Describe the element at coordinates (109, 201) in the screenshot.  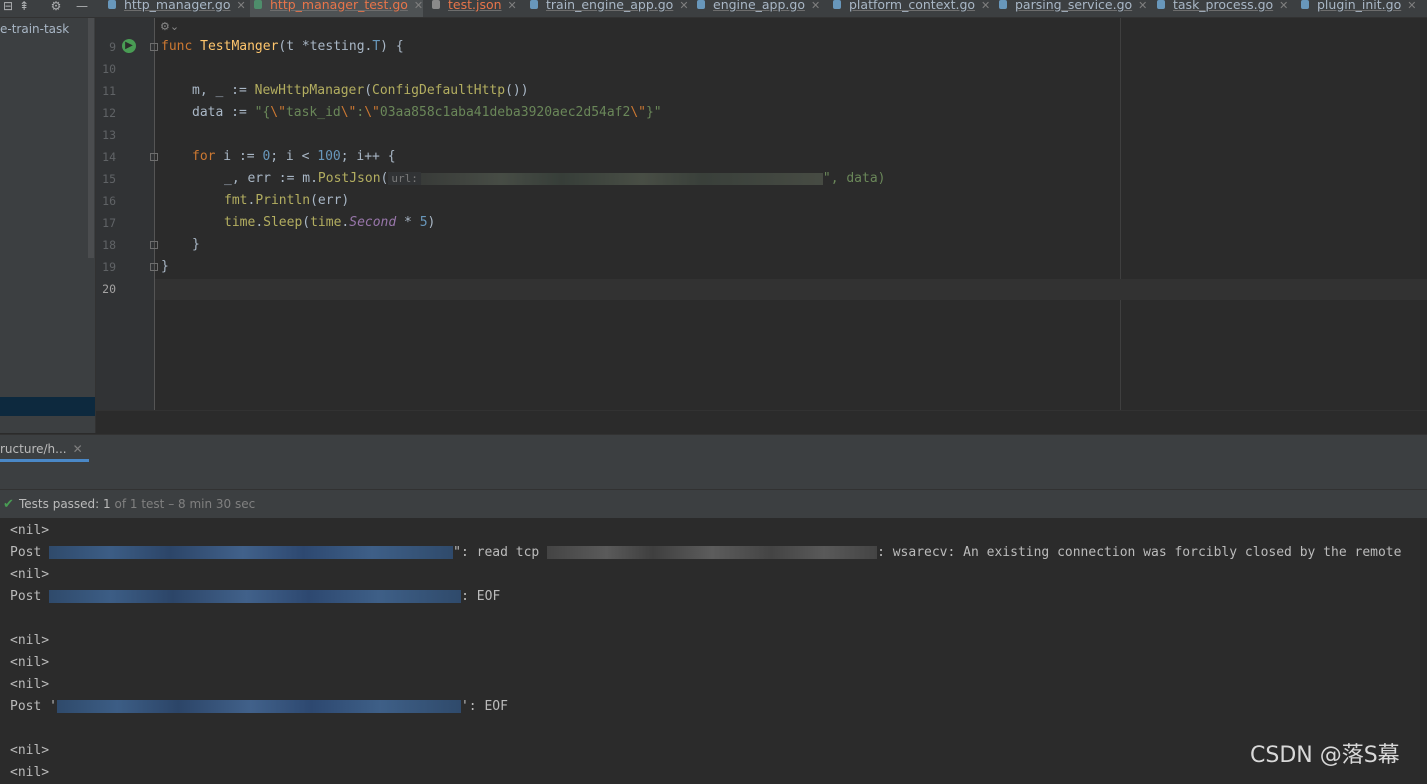
I see `line-number: 16` at that location.